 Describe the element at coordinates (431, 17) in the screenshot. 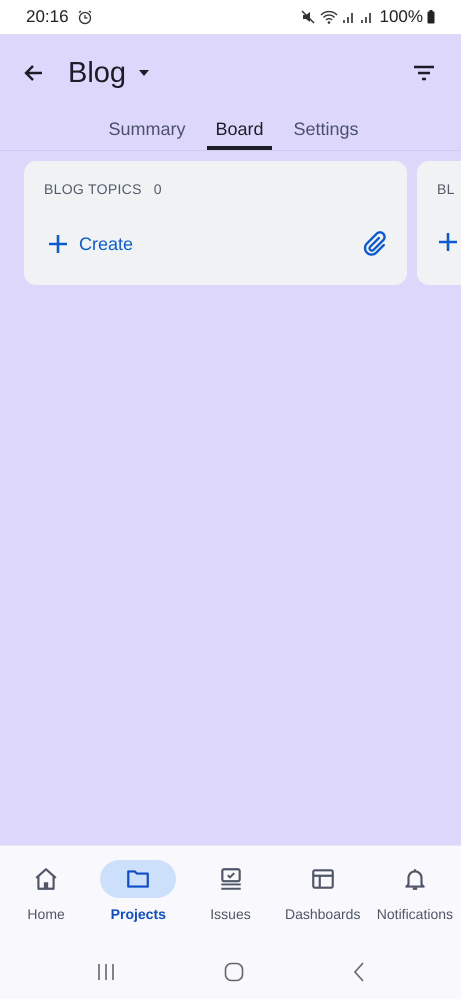

I see `battery-icon` at that location.